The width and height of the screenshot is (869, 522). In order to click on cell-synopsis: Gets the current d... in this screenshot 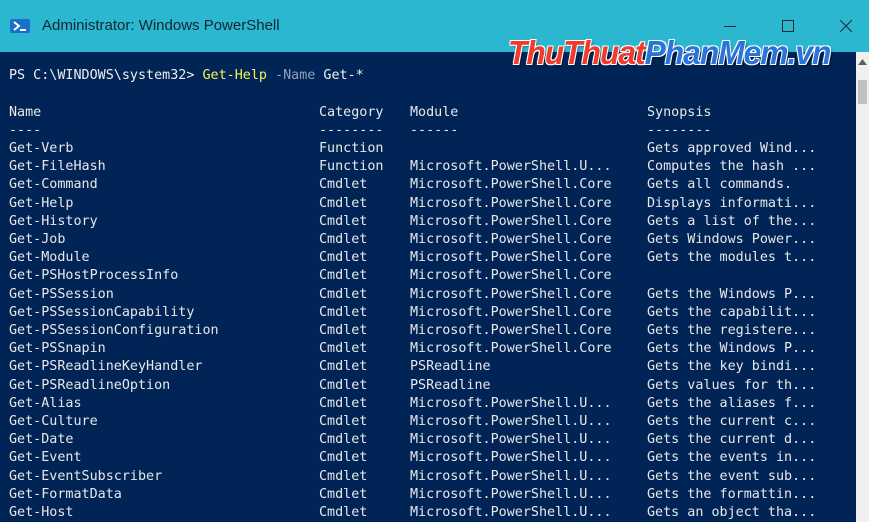, I will do `click(732, 440)`.